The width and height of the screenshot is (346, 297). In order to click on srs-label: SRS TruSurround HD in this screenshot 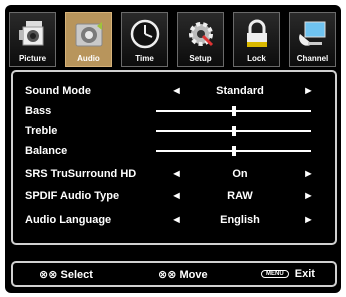, I will do `click(81, 174)`.